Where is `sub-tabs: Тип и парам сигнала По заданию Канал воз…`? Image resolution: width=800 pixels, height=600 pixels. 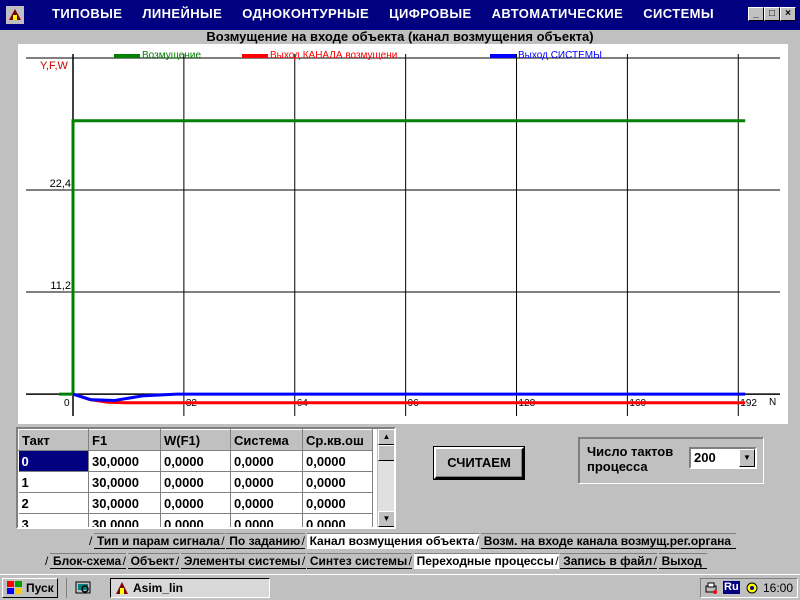 sub-tabs: Тип и парам сигнала По заданию Канал воз… is located at coordinates (413, 541).